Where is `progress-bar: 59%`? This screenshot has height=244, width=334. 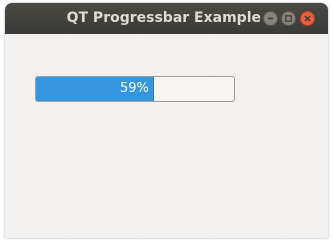
progress-bar: 59% is located at coordinates (135, 89).